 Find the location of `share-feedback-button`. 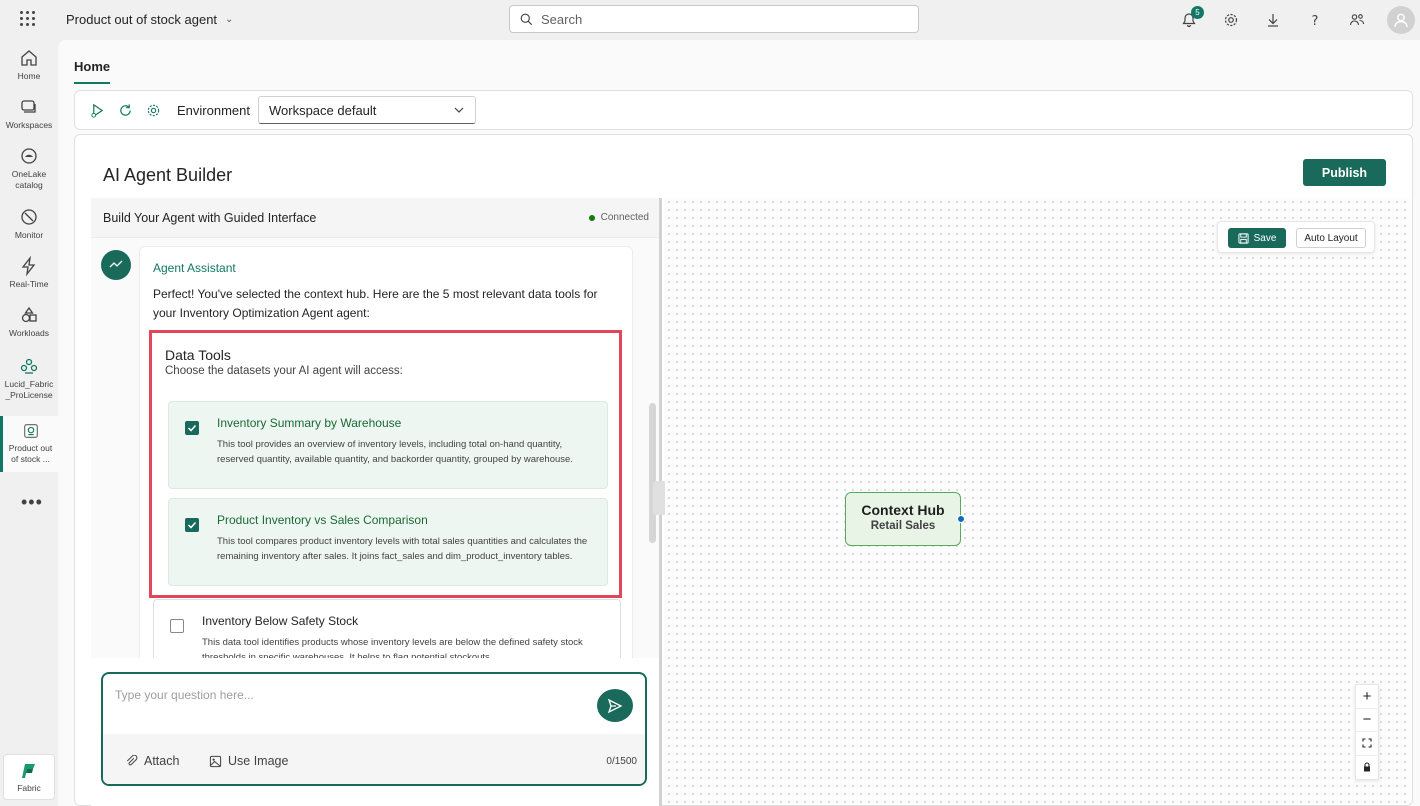

share-feedback-button is located at coordinates (1357, 20).